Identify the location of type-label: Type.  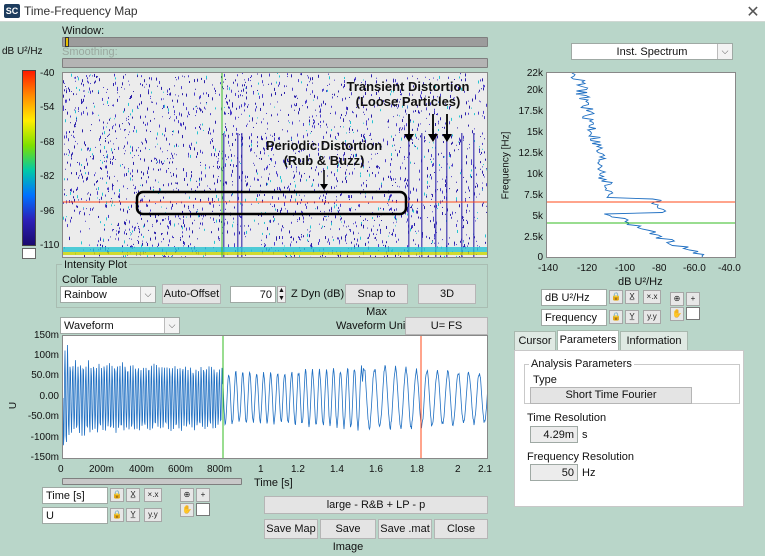
(545, 380).